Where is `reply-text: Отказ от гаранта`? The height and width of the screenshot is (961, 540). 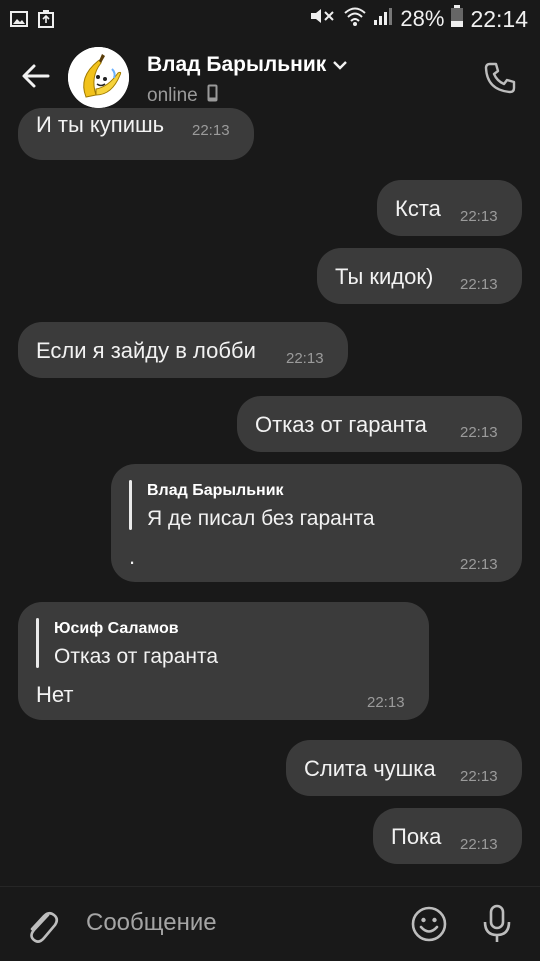
reply-text: Отказ от гаранта is located at coordinates (136, 656).